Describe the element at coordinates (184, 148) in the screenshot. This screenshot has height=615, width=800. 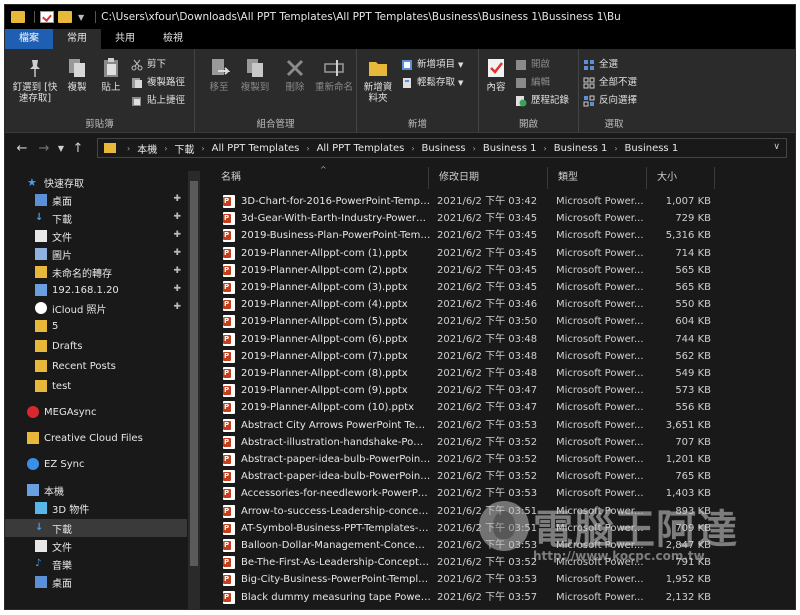
I see `breadcrumb-item: 下載` at that location.